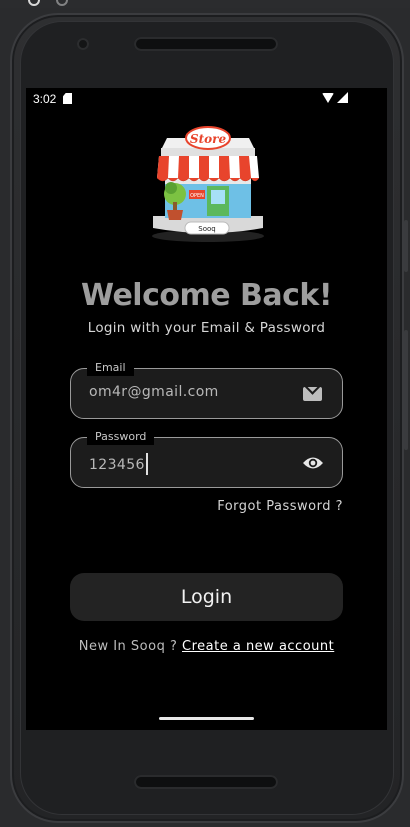  Describe the element at coordinates (328, 98) in the screenshot. I see `wifi-icon` at that location.